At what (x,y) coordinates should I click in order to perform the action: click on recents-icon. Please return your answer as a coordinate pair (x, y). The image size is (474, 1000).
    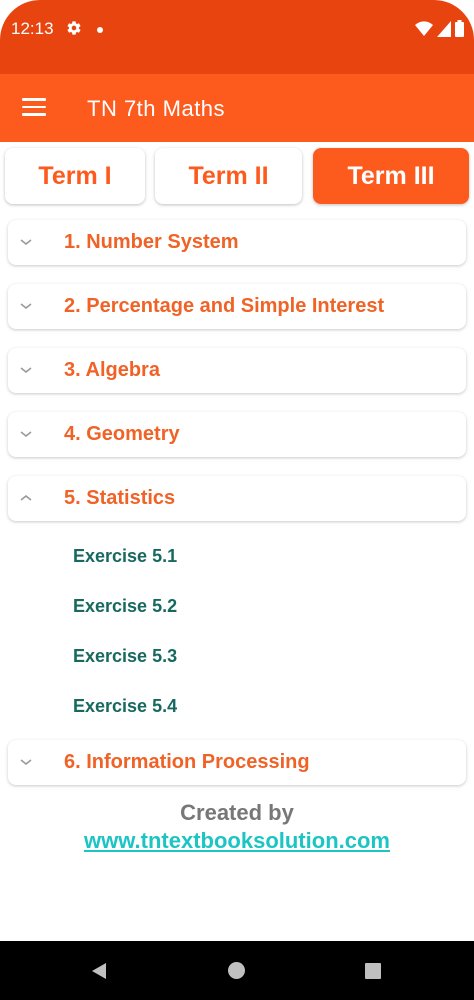
    Looking at the image, I should click on (373, 971).